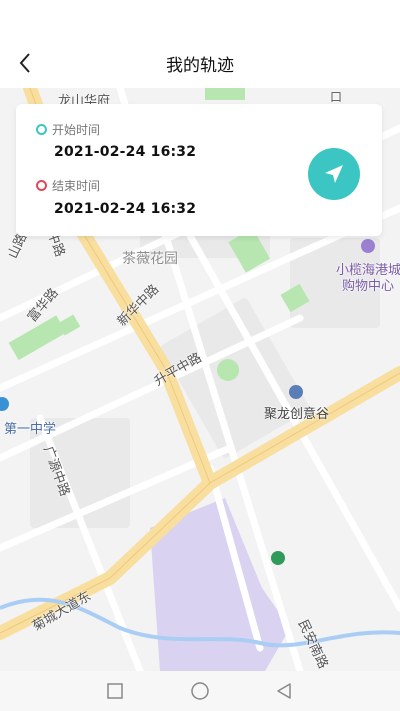  What do you see at coordinates (76, 186) in the screenshot?
I see `end-time-label: 结束时间` at bounding box center [76, 186].